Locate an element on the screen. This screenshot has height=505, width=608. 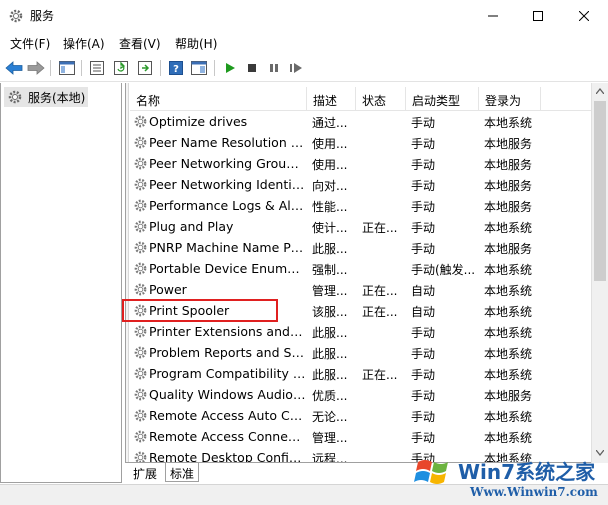
column-header-description: 描述 is located at coordinates (331, 99).